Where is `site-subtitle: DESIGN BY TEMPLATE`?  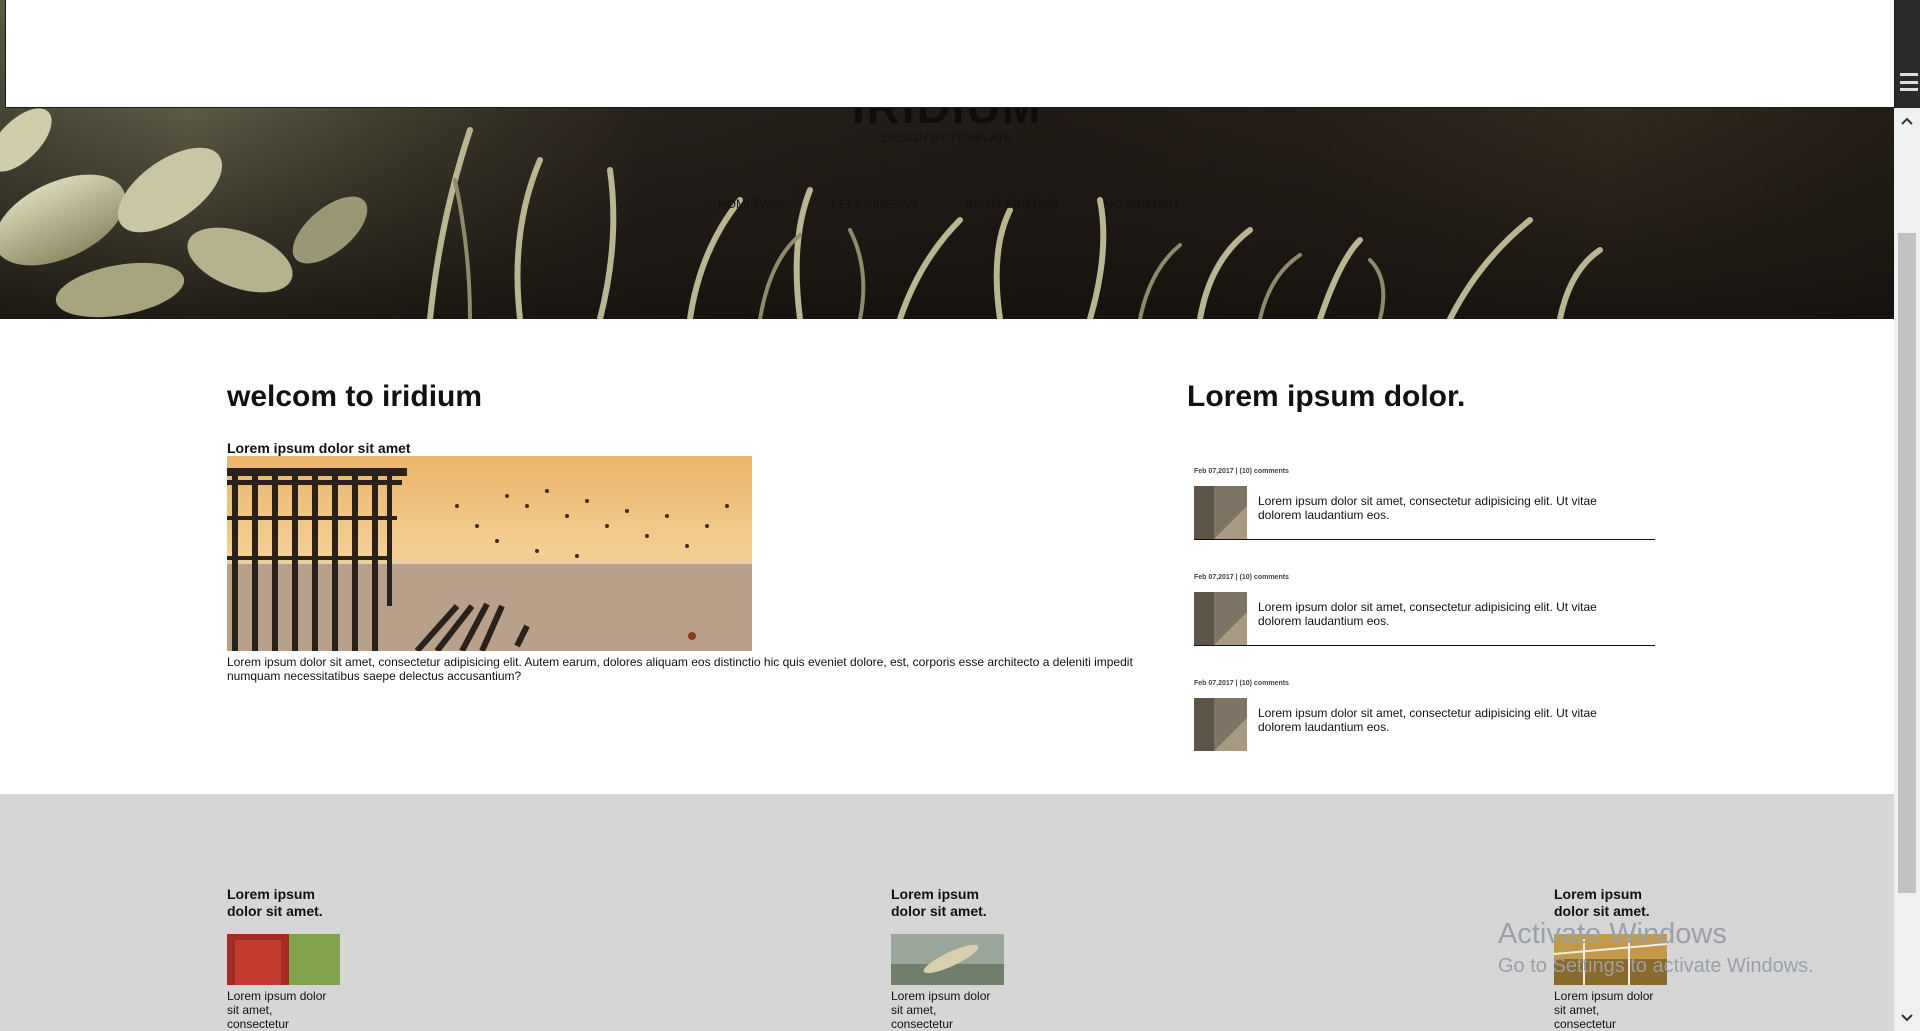 site-subtitle: DESIGN BY TEMPLATE is located at coordinates (947, 138).